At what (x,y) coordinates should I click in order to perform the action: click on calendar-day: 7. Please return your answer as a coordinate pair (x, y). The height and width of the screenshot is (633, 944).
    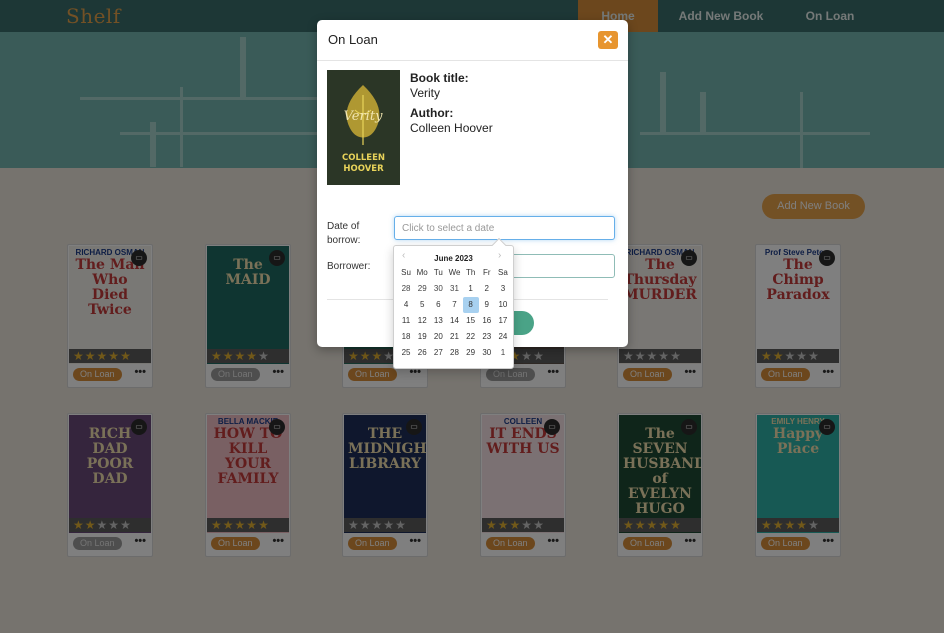
    Looking at the image, I should click on (454, 305).